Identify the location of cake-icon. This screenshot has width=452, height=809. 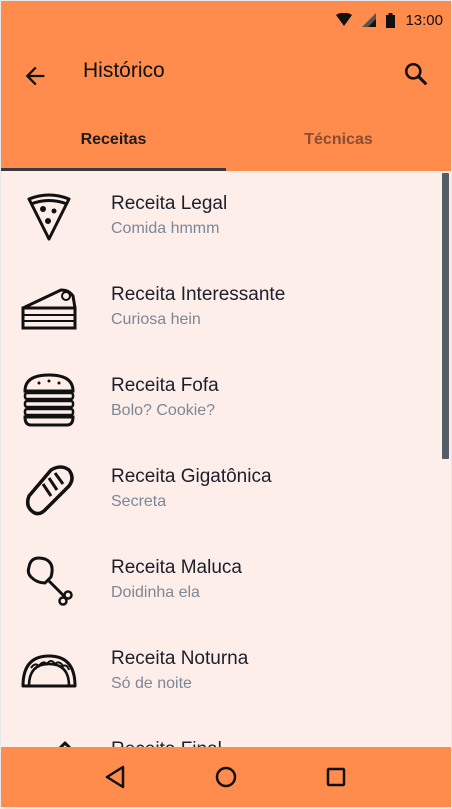
(49, 309).